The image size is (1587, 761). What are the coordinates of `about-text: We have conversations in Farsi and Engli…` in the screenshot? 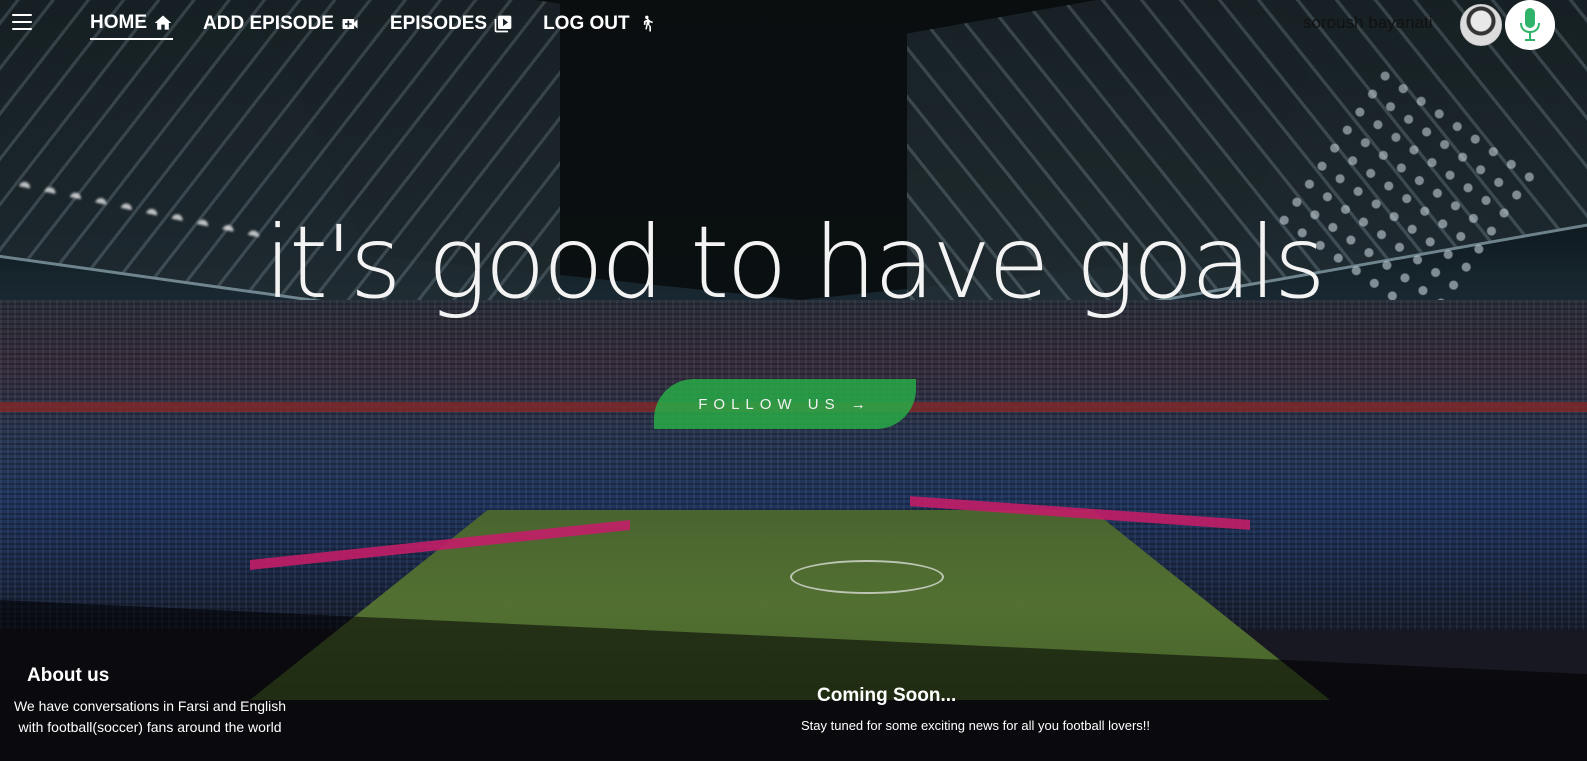 It's located at (150, 716).